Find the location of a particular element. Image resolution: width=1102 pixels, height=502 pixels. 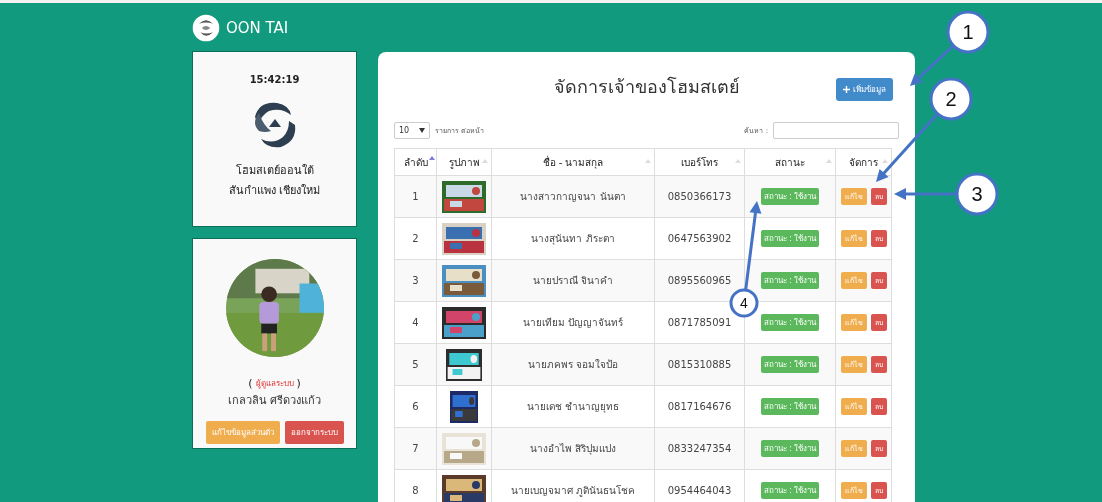

column-header: สถานะ is located at coordinates (790, 162).